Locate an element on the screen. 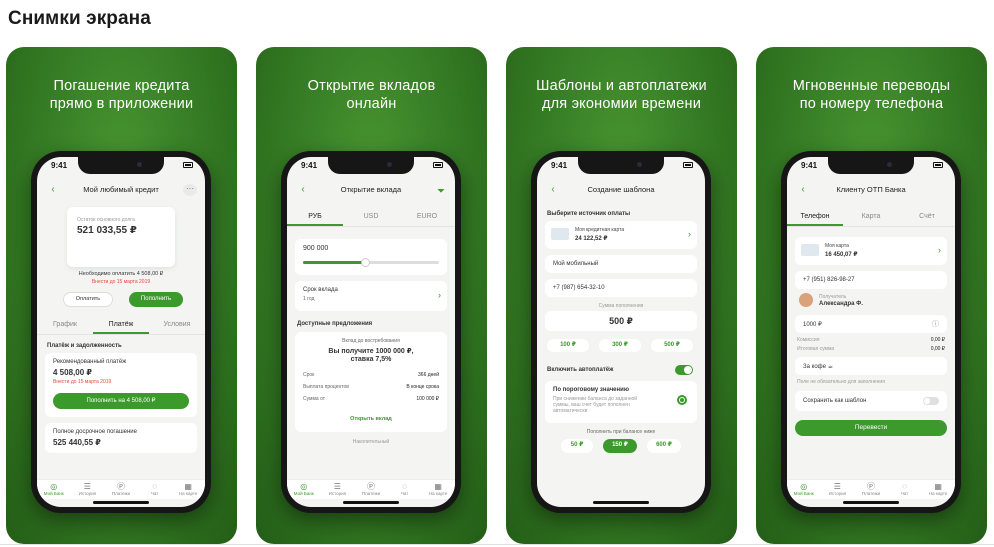  amount-slider-track is located at coordinates (371, 262).